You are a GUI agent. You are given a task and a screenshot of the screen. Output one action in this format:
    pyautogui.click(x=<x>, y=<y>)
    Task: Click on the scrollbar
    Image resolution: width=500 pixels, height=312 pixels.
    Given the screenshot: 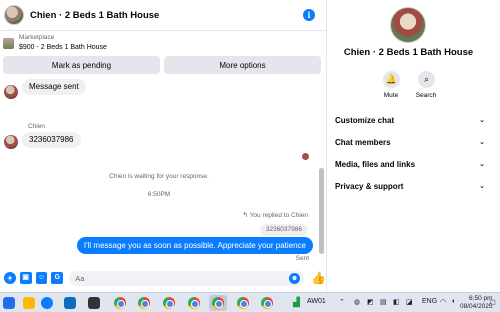 What is the action you would take?
    pyautogui.click(x=321, y=211)
    